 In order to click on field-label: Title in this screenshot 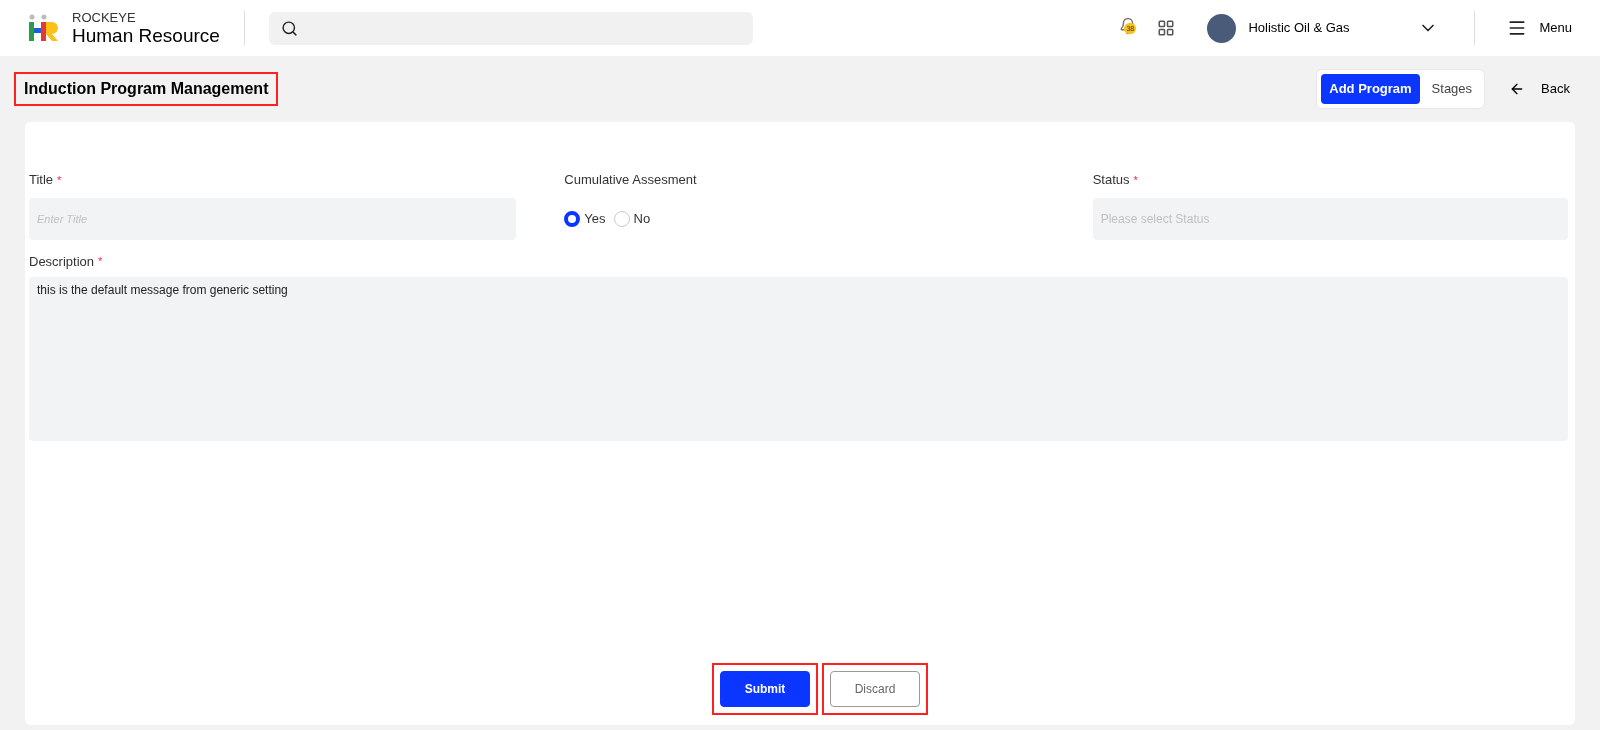, I will do `click(41, 180)`.